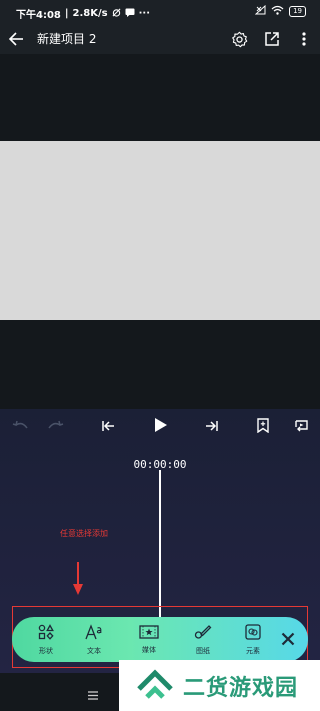  What do you see at coordinates (288, 639) in the screenshot?
I see `close-icon` at bounding box center [288, 639].